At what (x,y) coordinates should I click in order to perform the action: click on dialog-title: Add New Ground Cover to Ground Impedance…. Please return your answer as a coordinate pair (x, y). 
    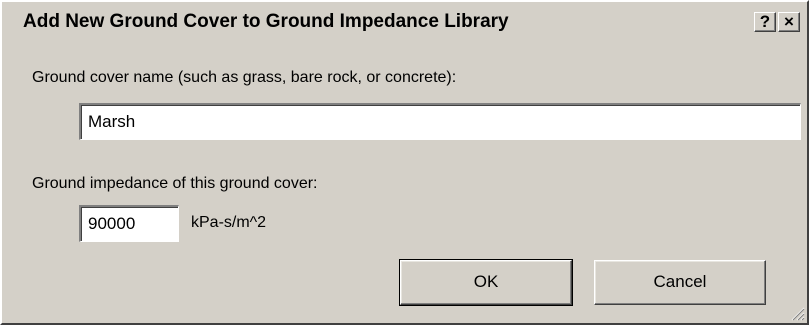
    Looking at the image, I should click on (266, 21).